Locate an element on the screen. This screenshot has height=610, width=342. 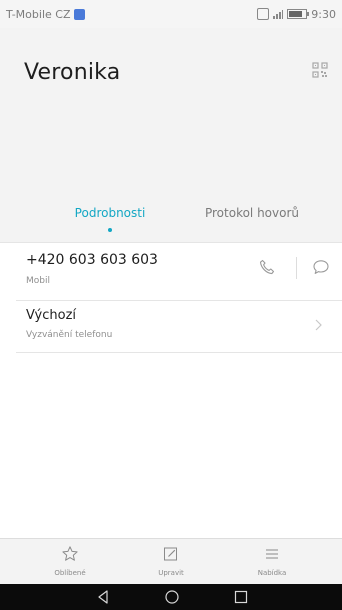
status-right: 9:30 is located at coordinates (296, 14).